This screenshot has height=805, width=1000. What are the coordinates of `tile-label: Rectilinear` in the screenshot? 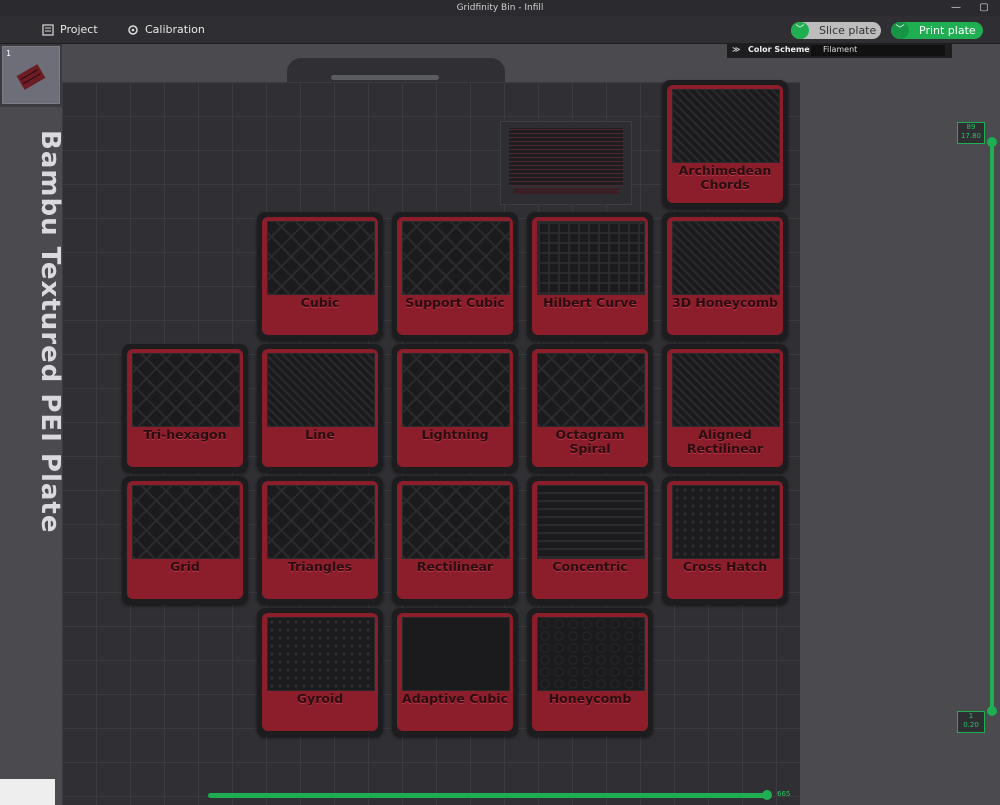 It's located at (455, 566).